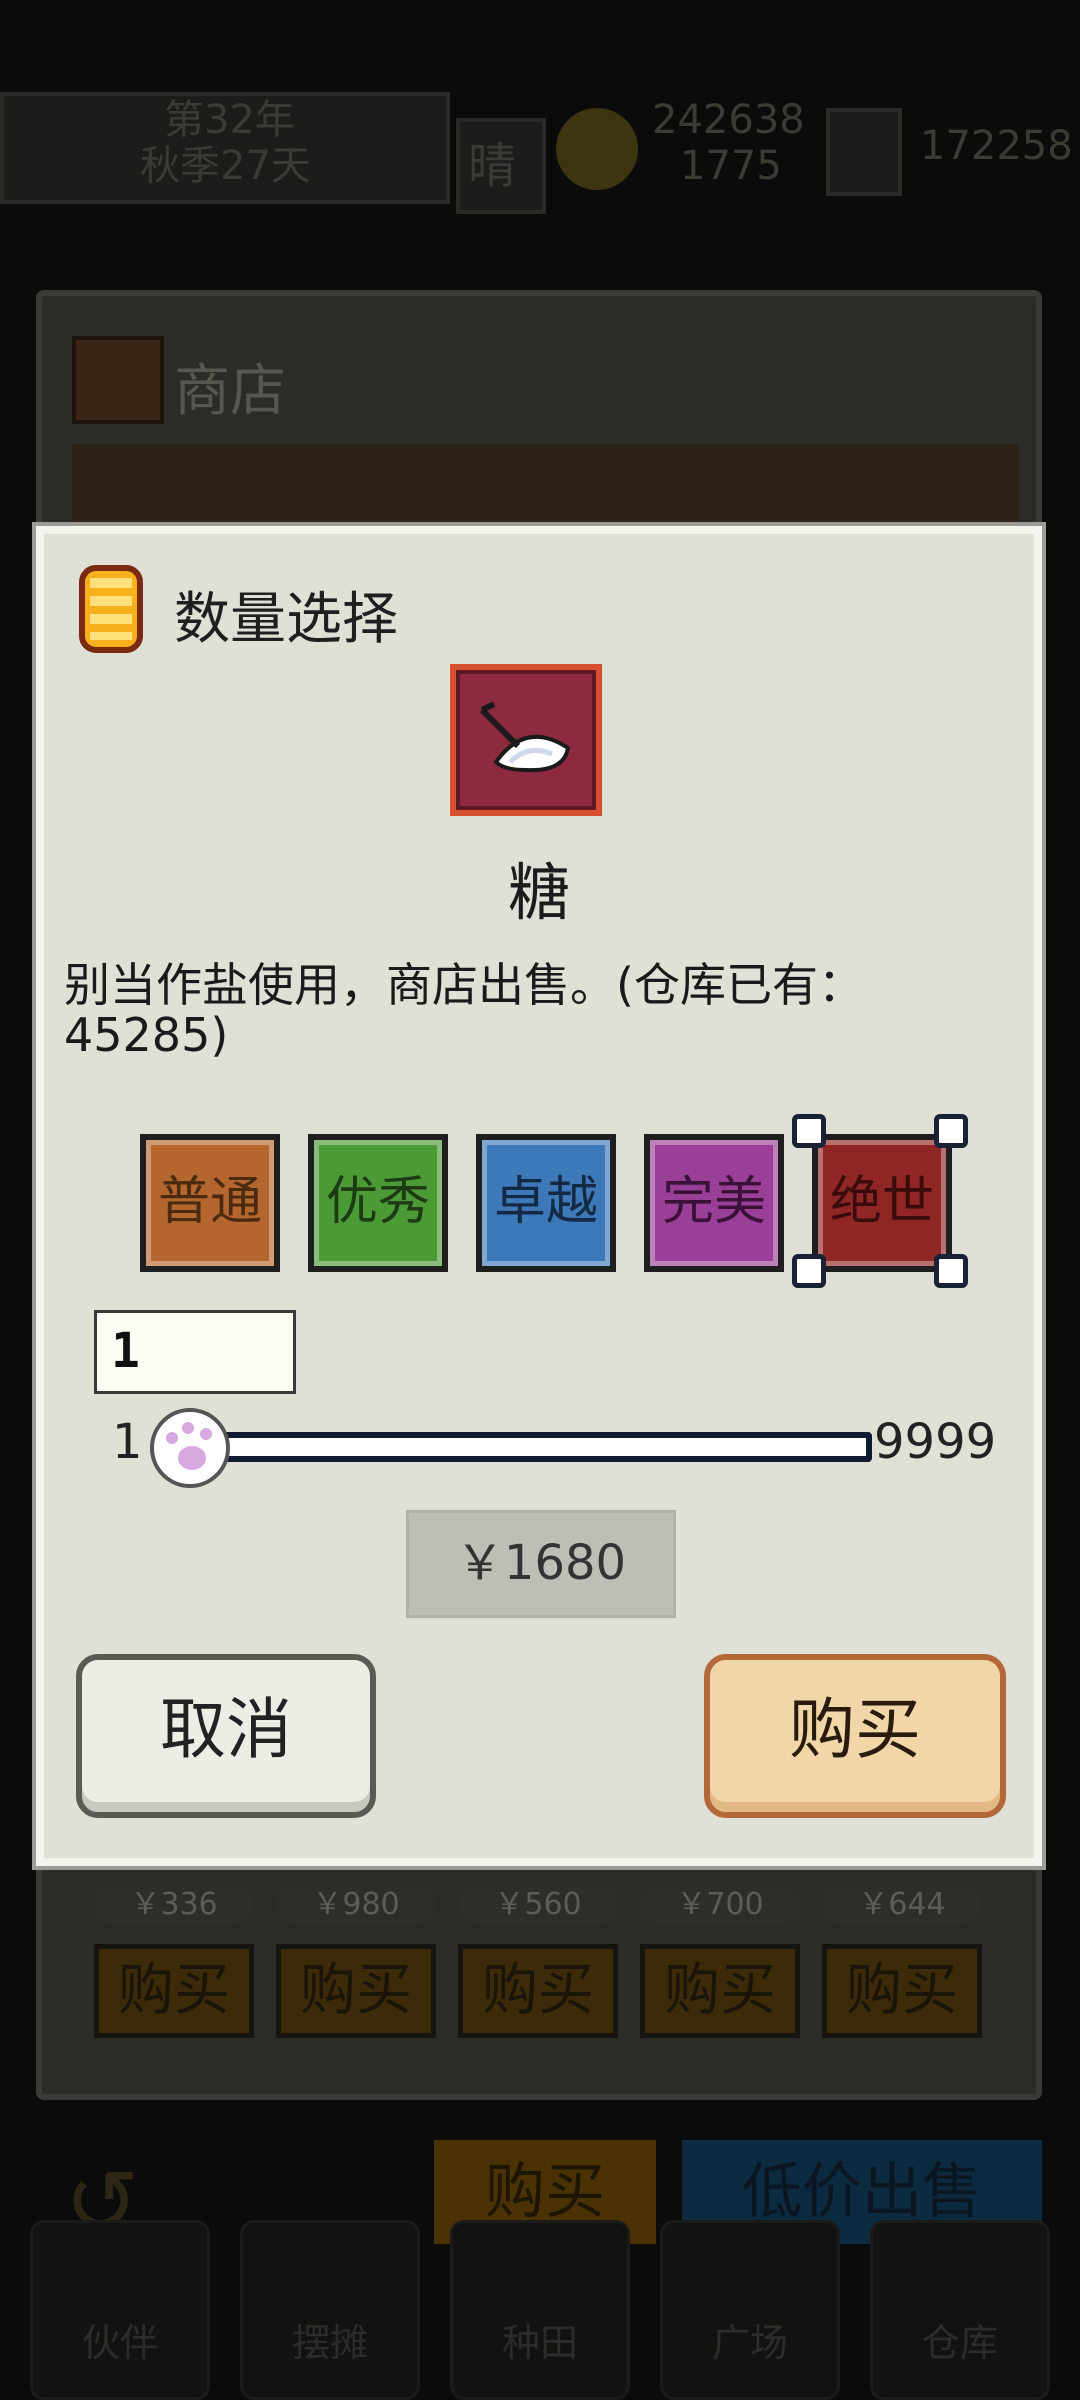 The width and height of the screenshot is (1080, 2400). What do you see at coordinates (190, 1446) in the screenshot?
I see `paw-handle-icon` at bounding box center [190, 1446].